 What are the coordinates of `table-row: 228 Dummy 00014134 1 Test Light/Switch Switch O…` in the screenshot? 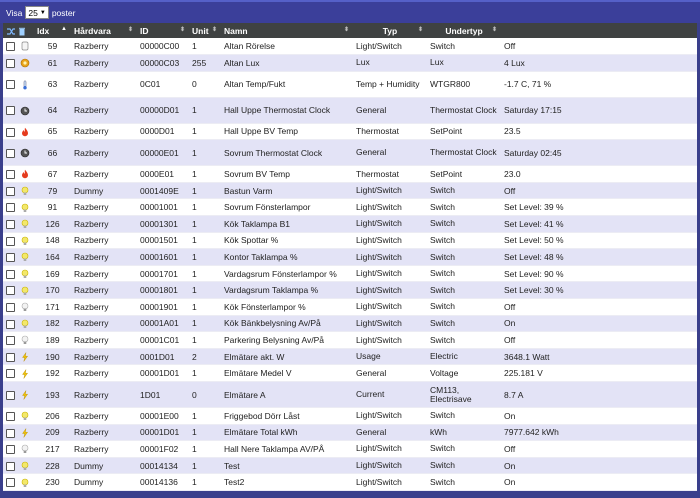 It's located at (350, 466).